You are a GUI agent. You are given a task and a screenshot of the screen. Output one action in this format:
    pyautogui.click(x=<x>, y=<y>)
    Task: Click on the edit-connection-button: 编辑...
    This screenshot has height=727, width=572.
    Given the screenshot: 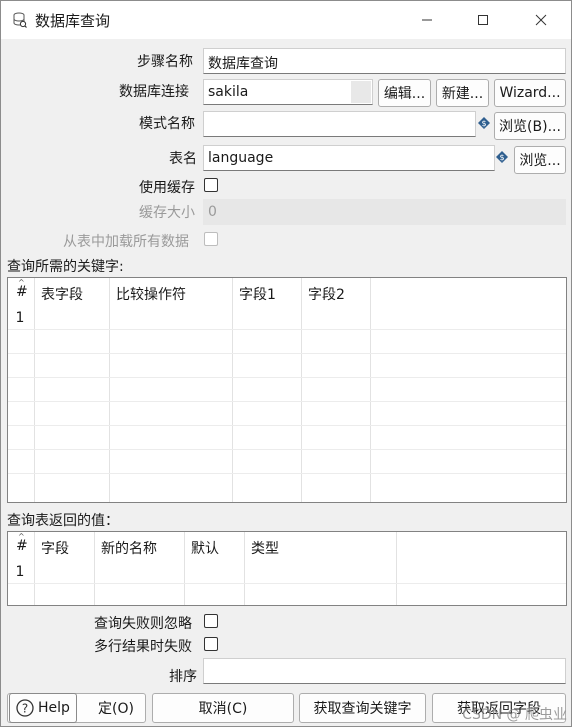 What is the action you would take?
    pyautogui.click(x=404, y=93)
    